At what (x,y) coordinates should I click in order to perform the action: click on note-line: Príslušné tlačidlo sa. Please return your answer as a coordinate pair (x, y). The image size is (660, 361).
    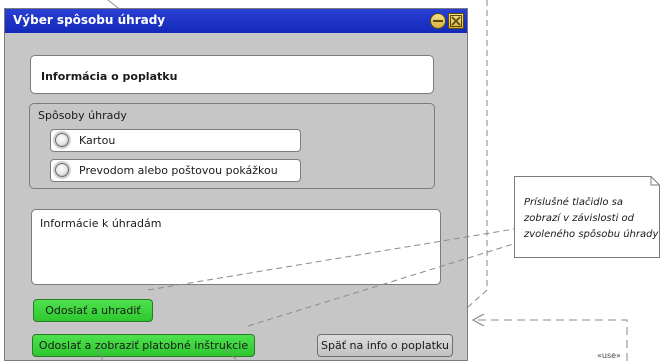
    Looking at the image, I should click on (573, 202).